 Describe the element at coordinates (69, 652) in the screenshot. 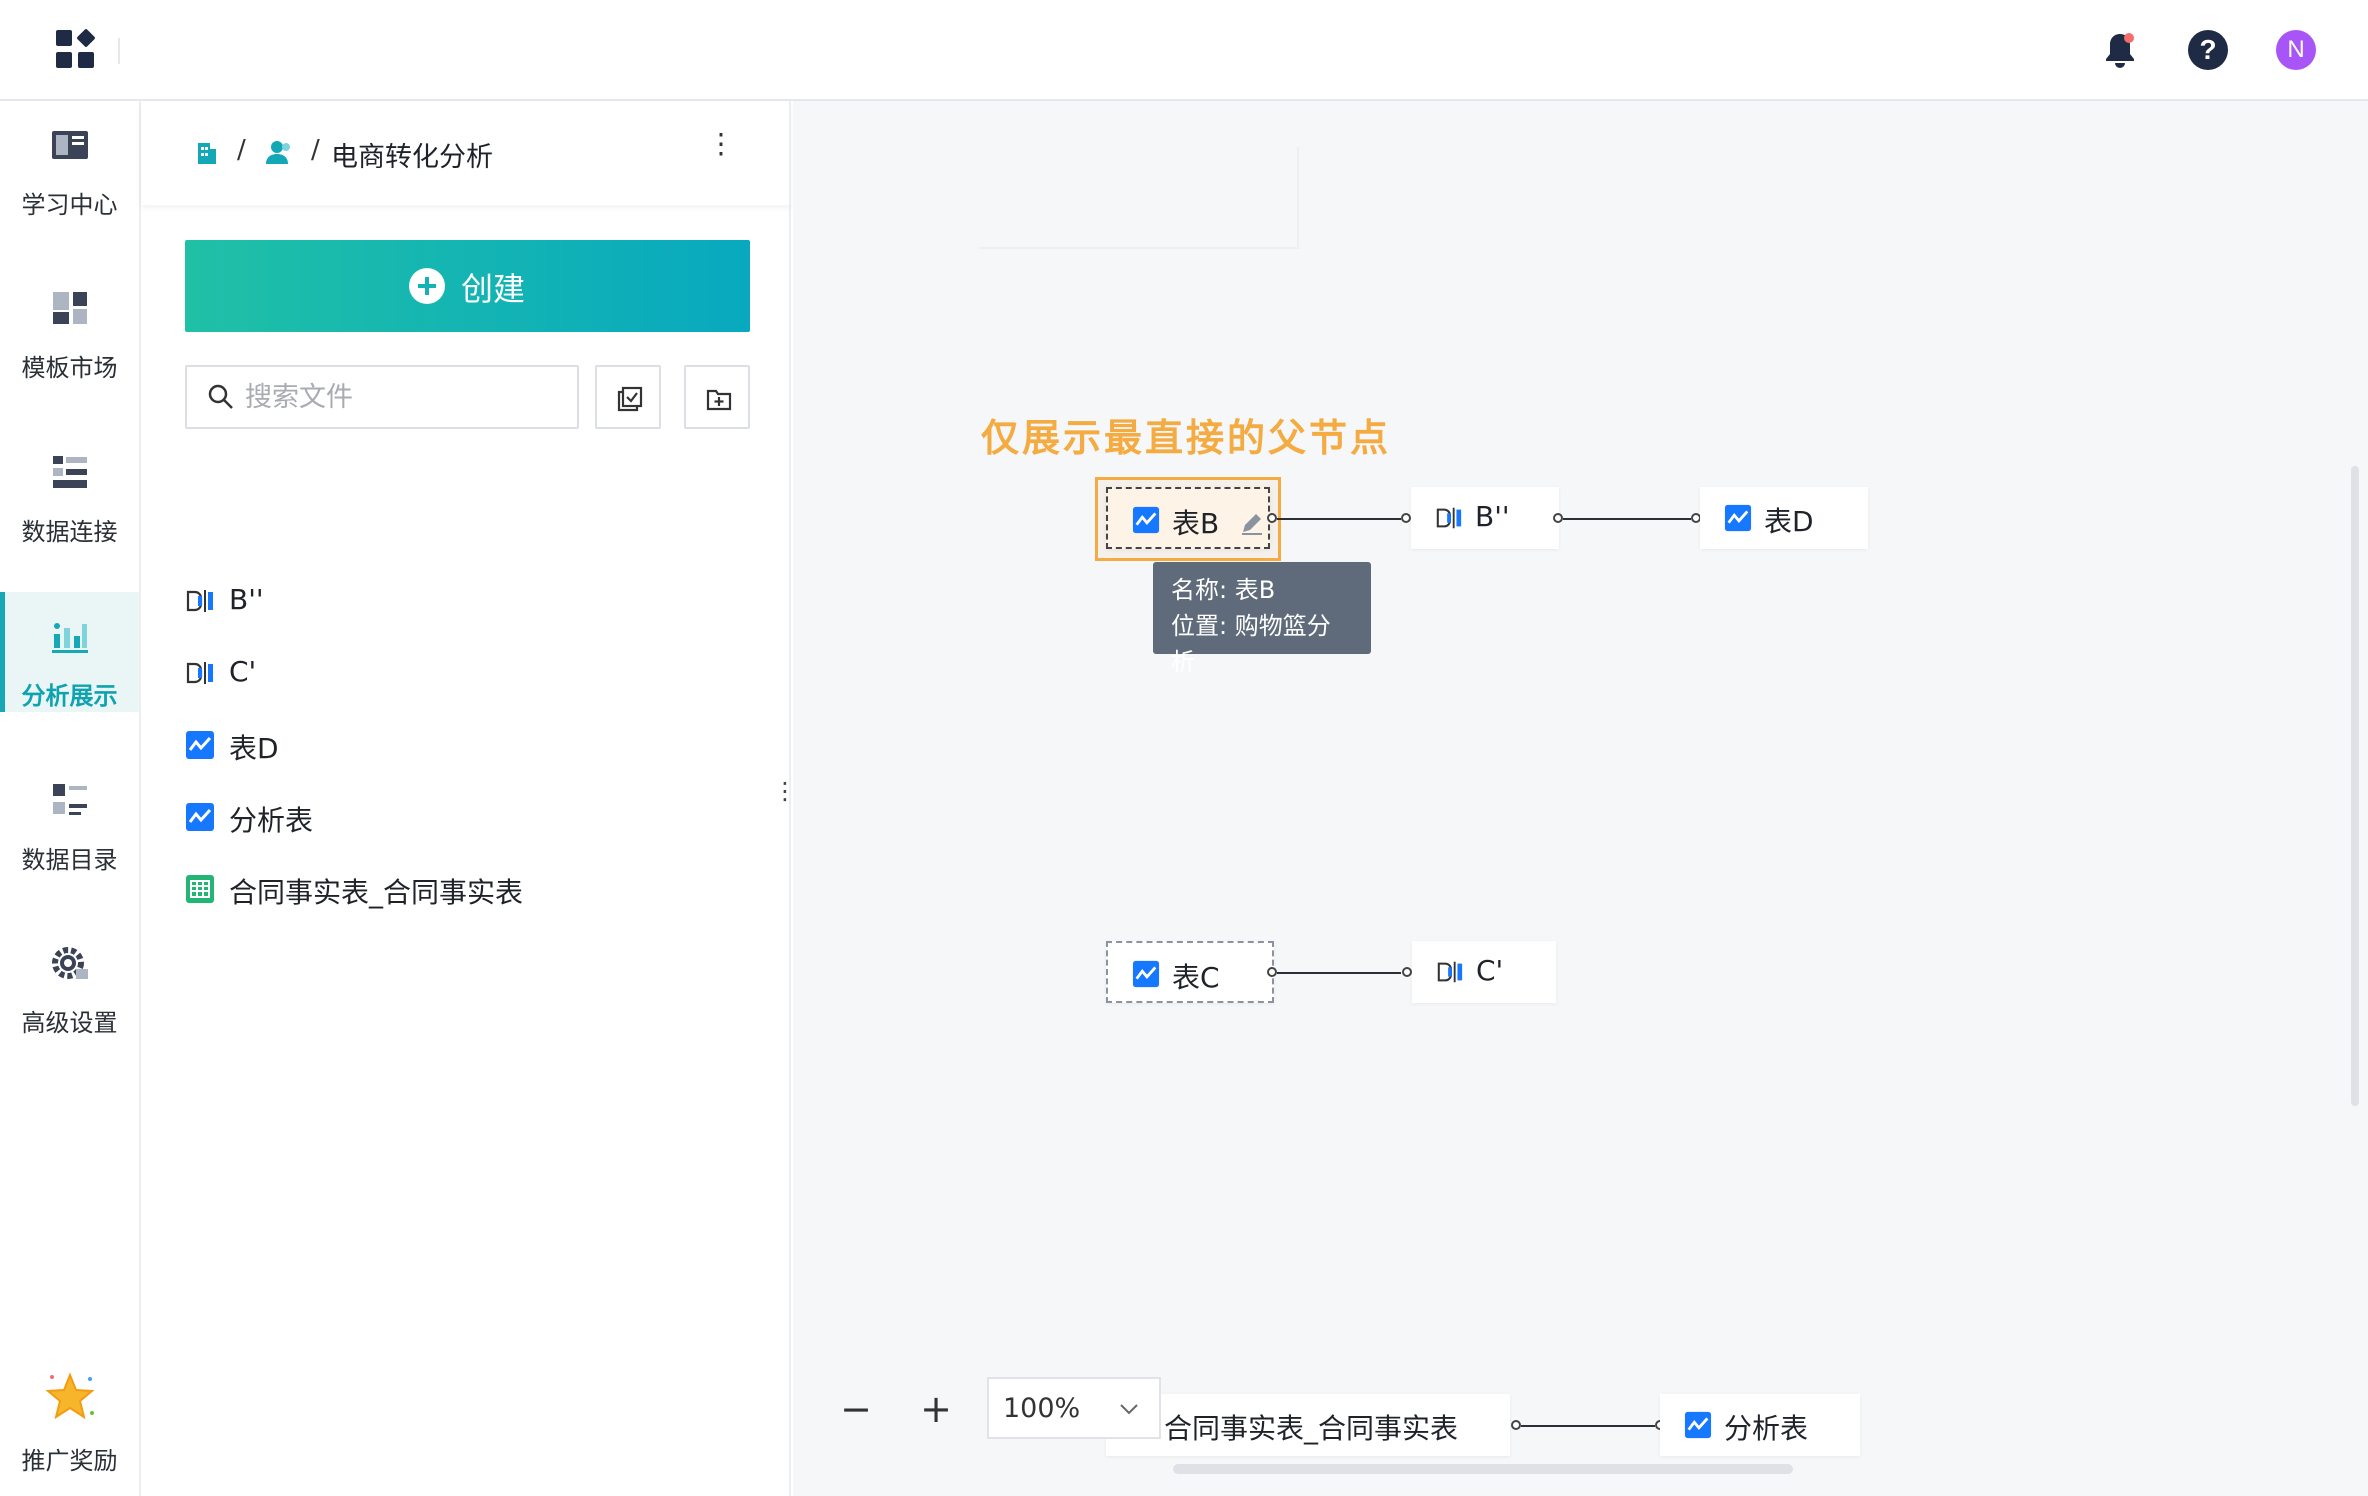

I see `nav-item-analysis-display: 分析展示` at that location.